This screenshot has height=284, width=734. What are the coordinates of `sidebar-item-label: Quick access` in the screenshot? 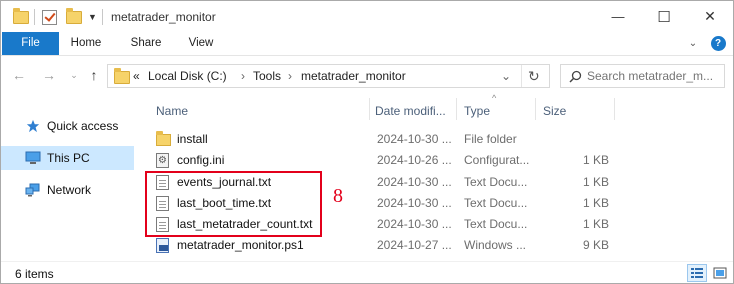 It's located at (83, 126).